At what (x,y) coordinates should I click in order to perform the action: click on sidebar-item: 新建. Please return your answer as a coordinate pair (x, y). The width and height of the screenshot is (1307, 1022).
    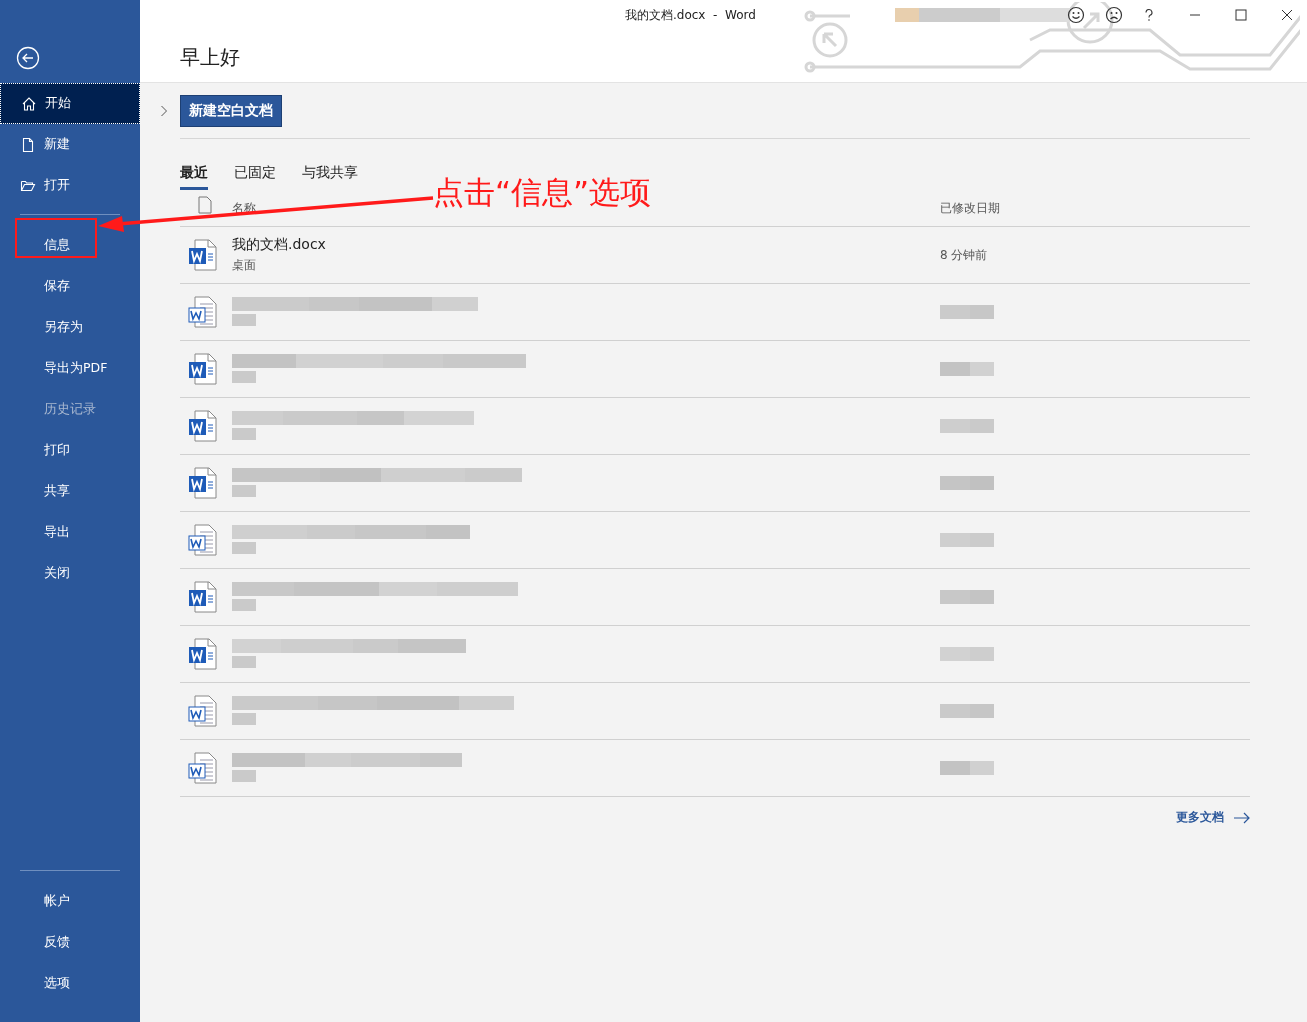
    Looking at the image, I should click on (70, 144).